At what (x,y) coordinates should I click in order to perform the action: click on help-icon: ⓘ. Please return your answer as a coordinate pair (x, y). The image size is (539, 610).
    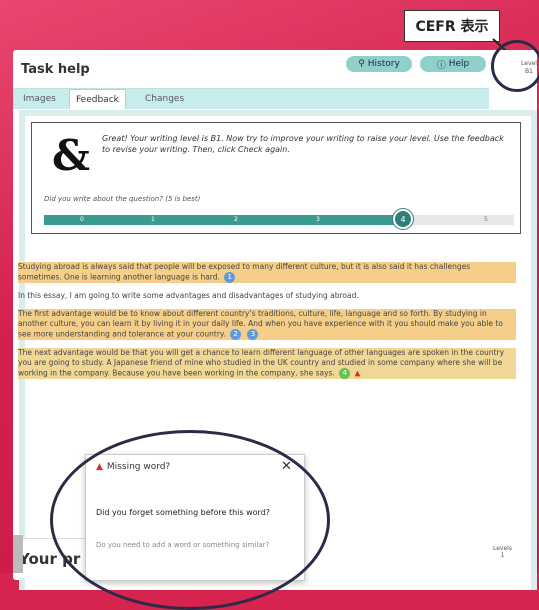
    Looking at the image, I should click on (441, 65).